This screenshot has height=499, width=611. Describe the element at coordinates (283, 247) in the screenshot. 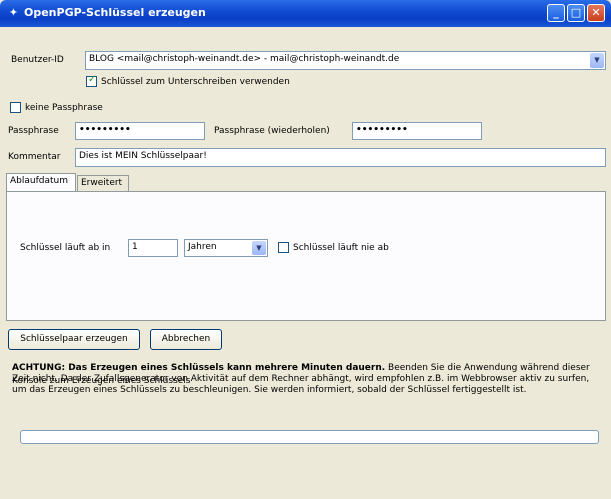

I see `never-expires-checkbox` at that location.